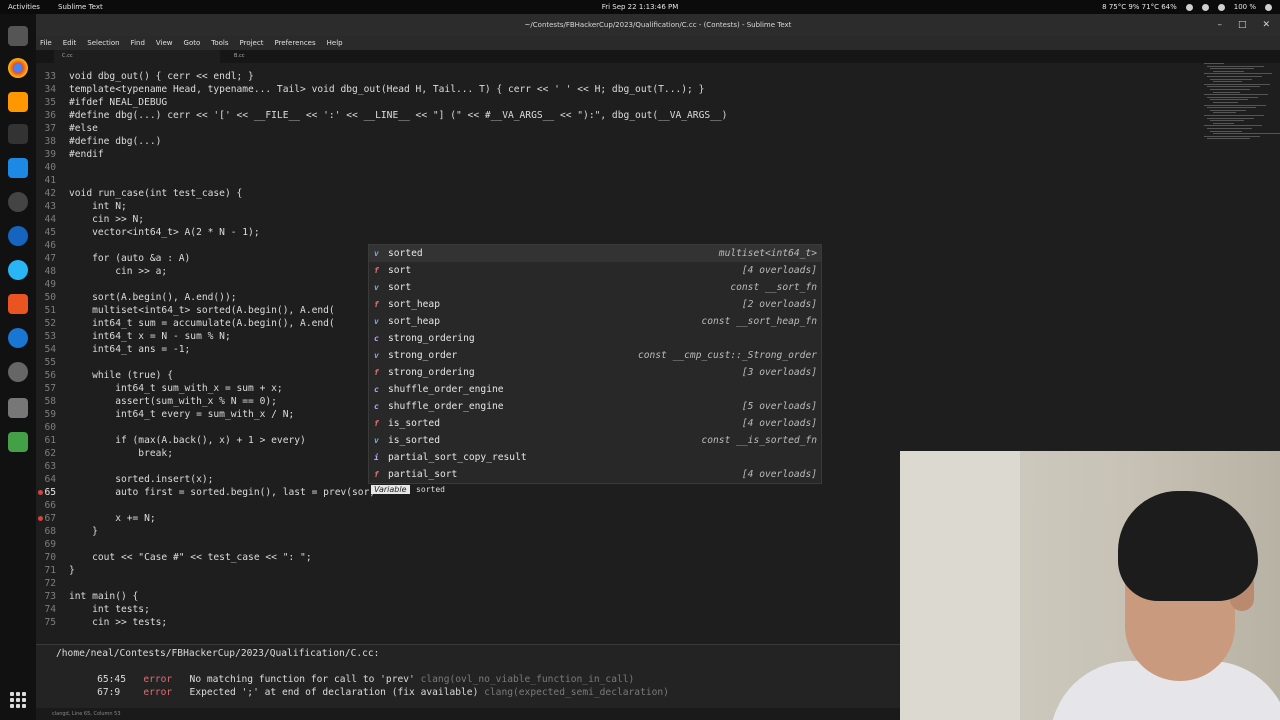  Describe the element at coordinates (595, 457) in the screenshot. I see `autocomplete-item: i partial_sort_copy_result` at that location.